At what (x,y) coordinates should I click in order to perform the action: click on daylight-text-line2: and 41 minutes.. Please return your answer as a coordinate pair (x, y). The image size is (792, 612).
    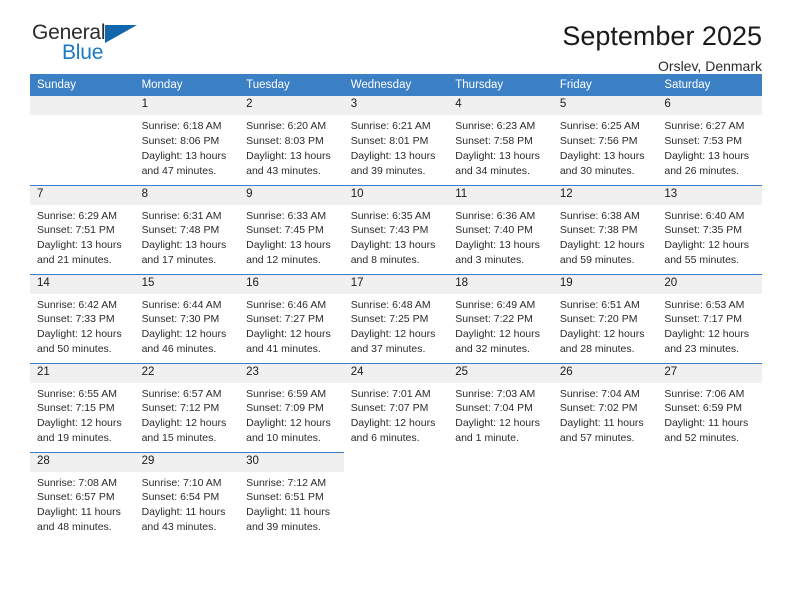
    Looking at the image, I should click on (283, 349).